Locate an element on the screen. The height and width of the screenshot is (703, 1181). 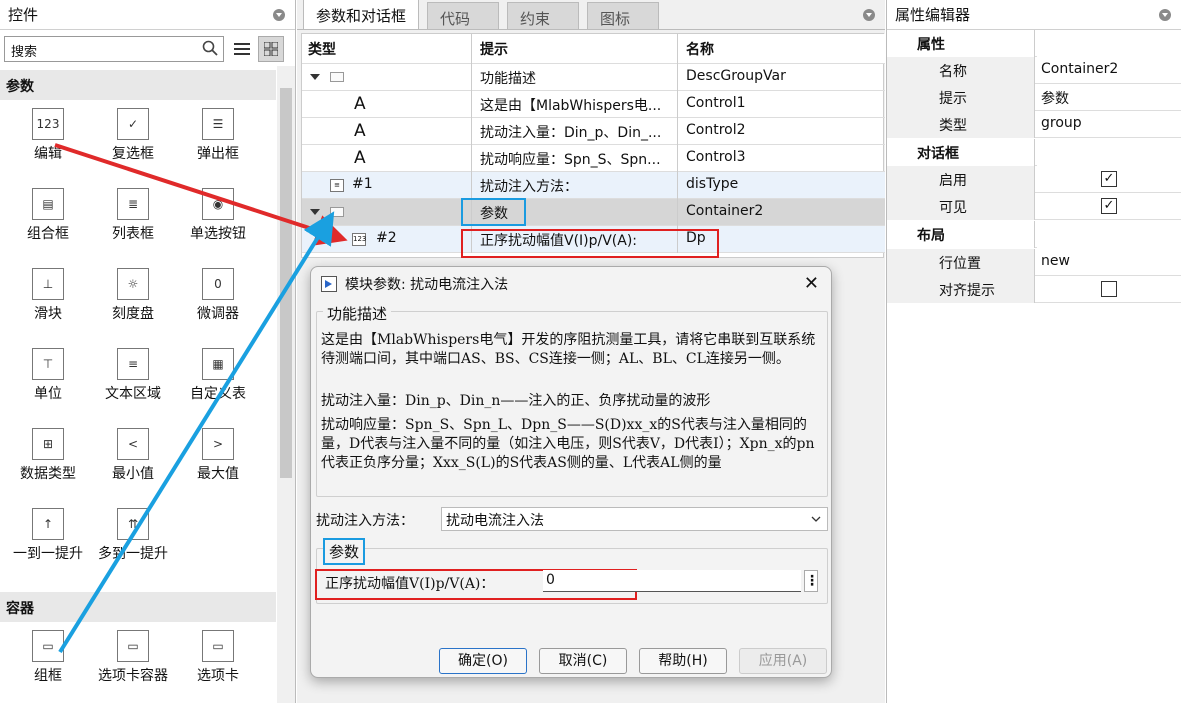
grid-row: 123 #2 正序扰动幅值V(I)p/V(A): Dp is located at coordinates (593, 239).